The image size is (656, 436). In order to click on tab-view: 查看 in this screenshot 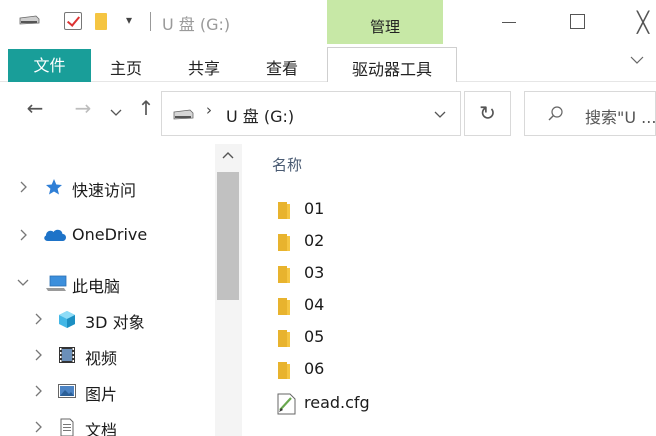, I will do `click(282, 67)`.